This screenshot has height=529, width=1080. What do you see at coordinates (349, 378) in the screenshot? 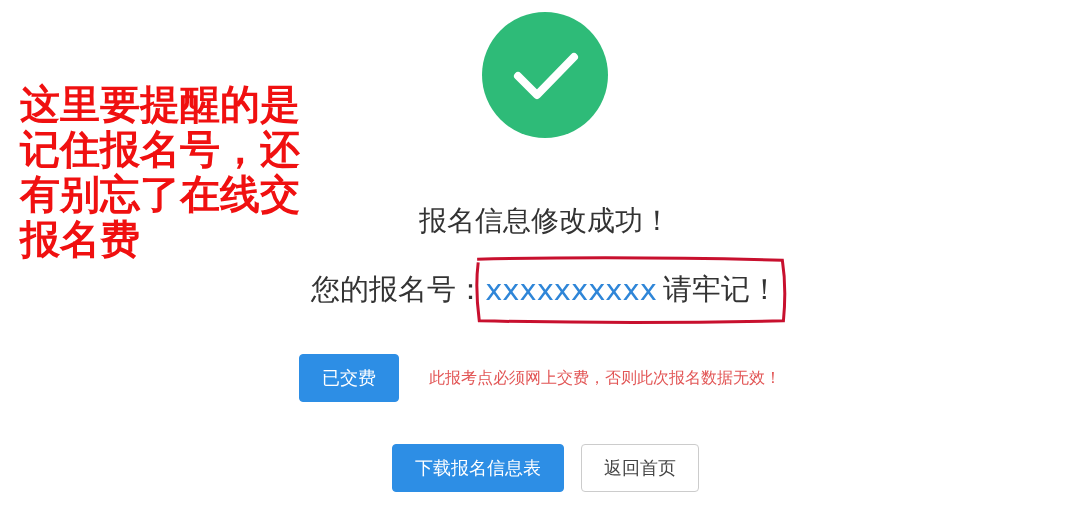
I see `paid-button: 已交费` at bounding box center [349, 378].